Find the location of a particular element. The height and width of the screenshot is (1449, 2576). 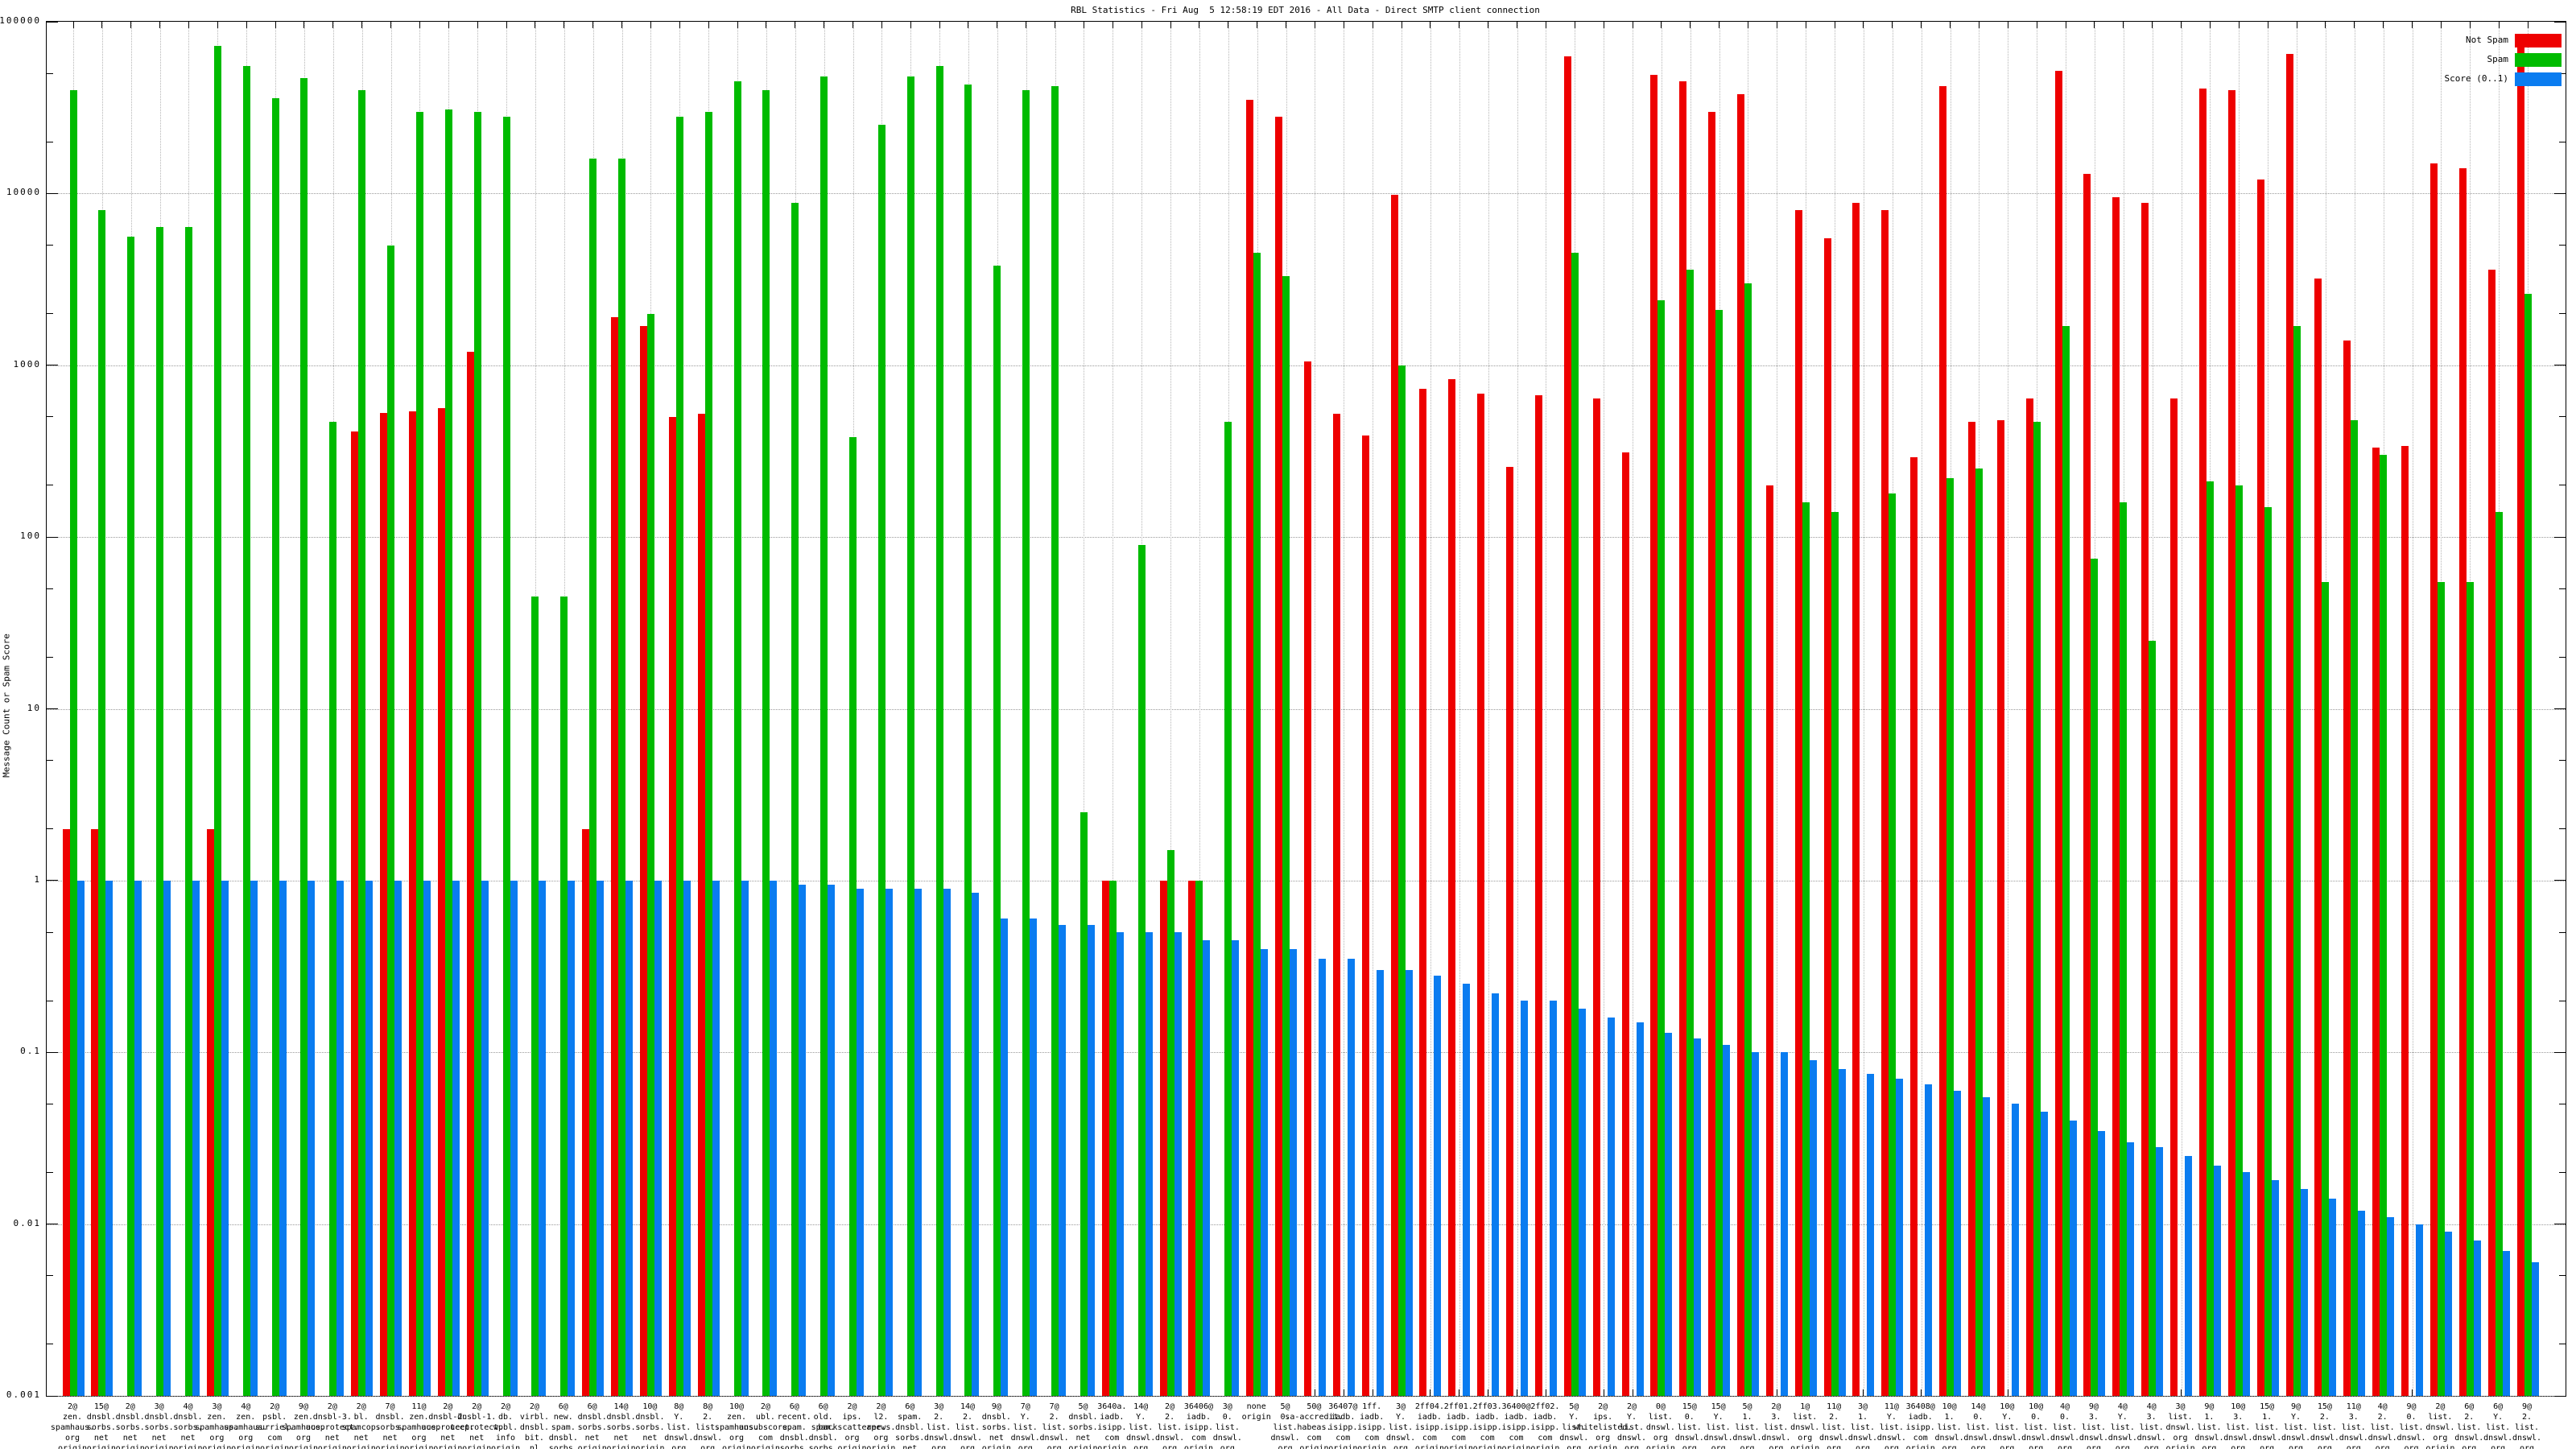

legend-item-not-spam: Not Spam is located at coordinates (2460, 40).